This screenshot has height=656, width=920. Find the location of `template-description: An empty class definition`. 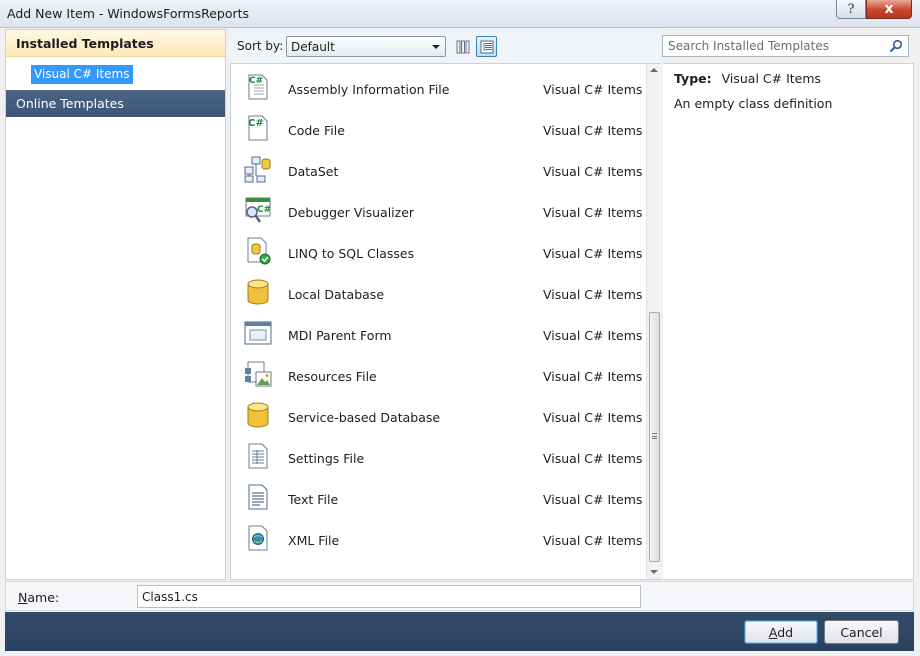

template-description: An empty class definition is located at coordinates (753, 103).